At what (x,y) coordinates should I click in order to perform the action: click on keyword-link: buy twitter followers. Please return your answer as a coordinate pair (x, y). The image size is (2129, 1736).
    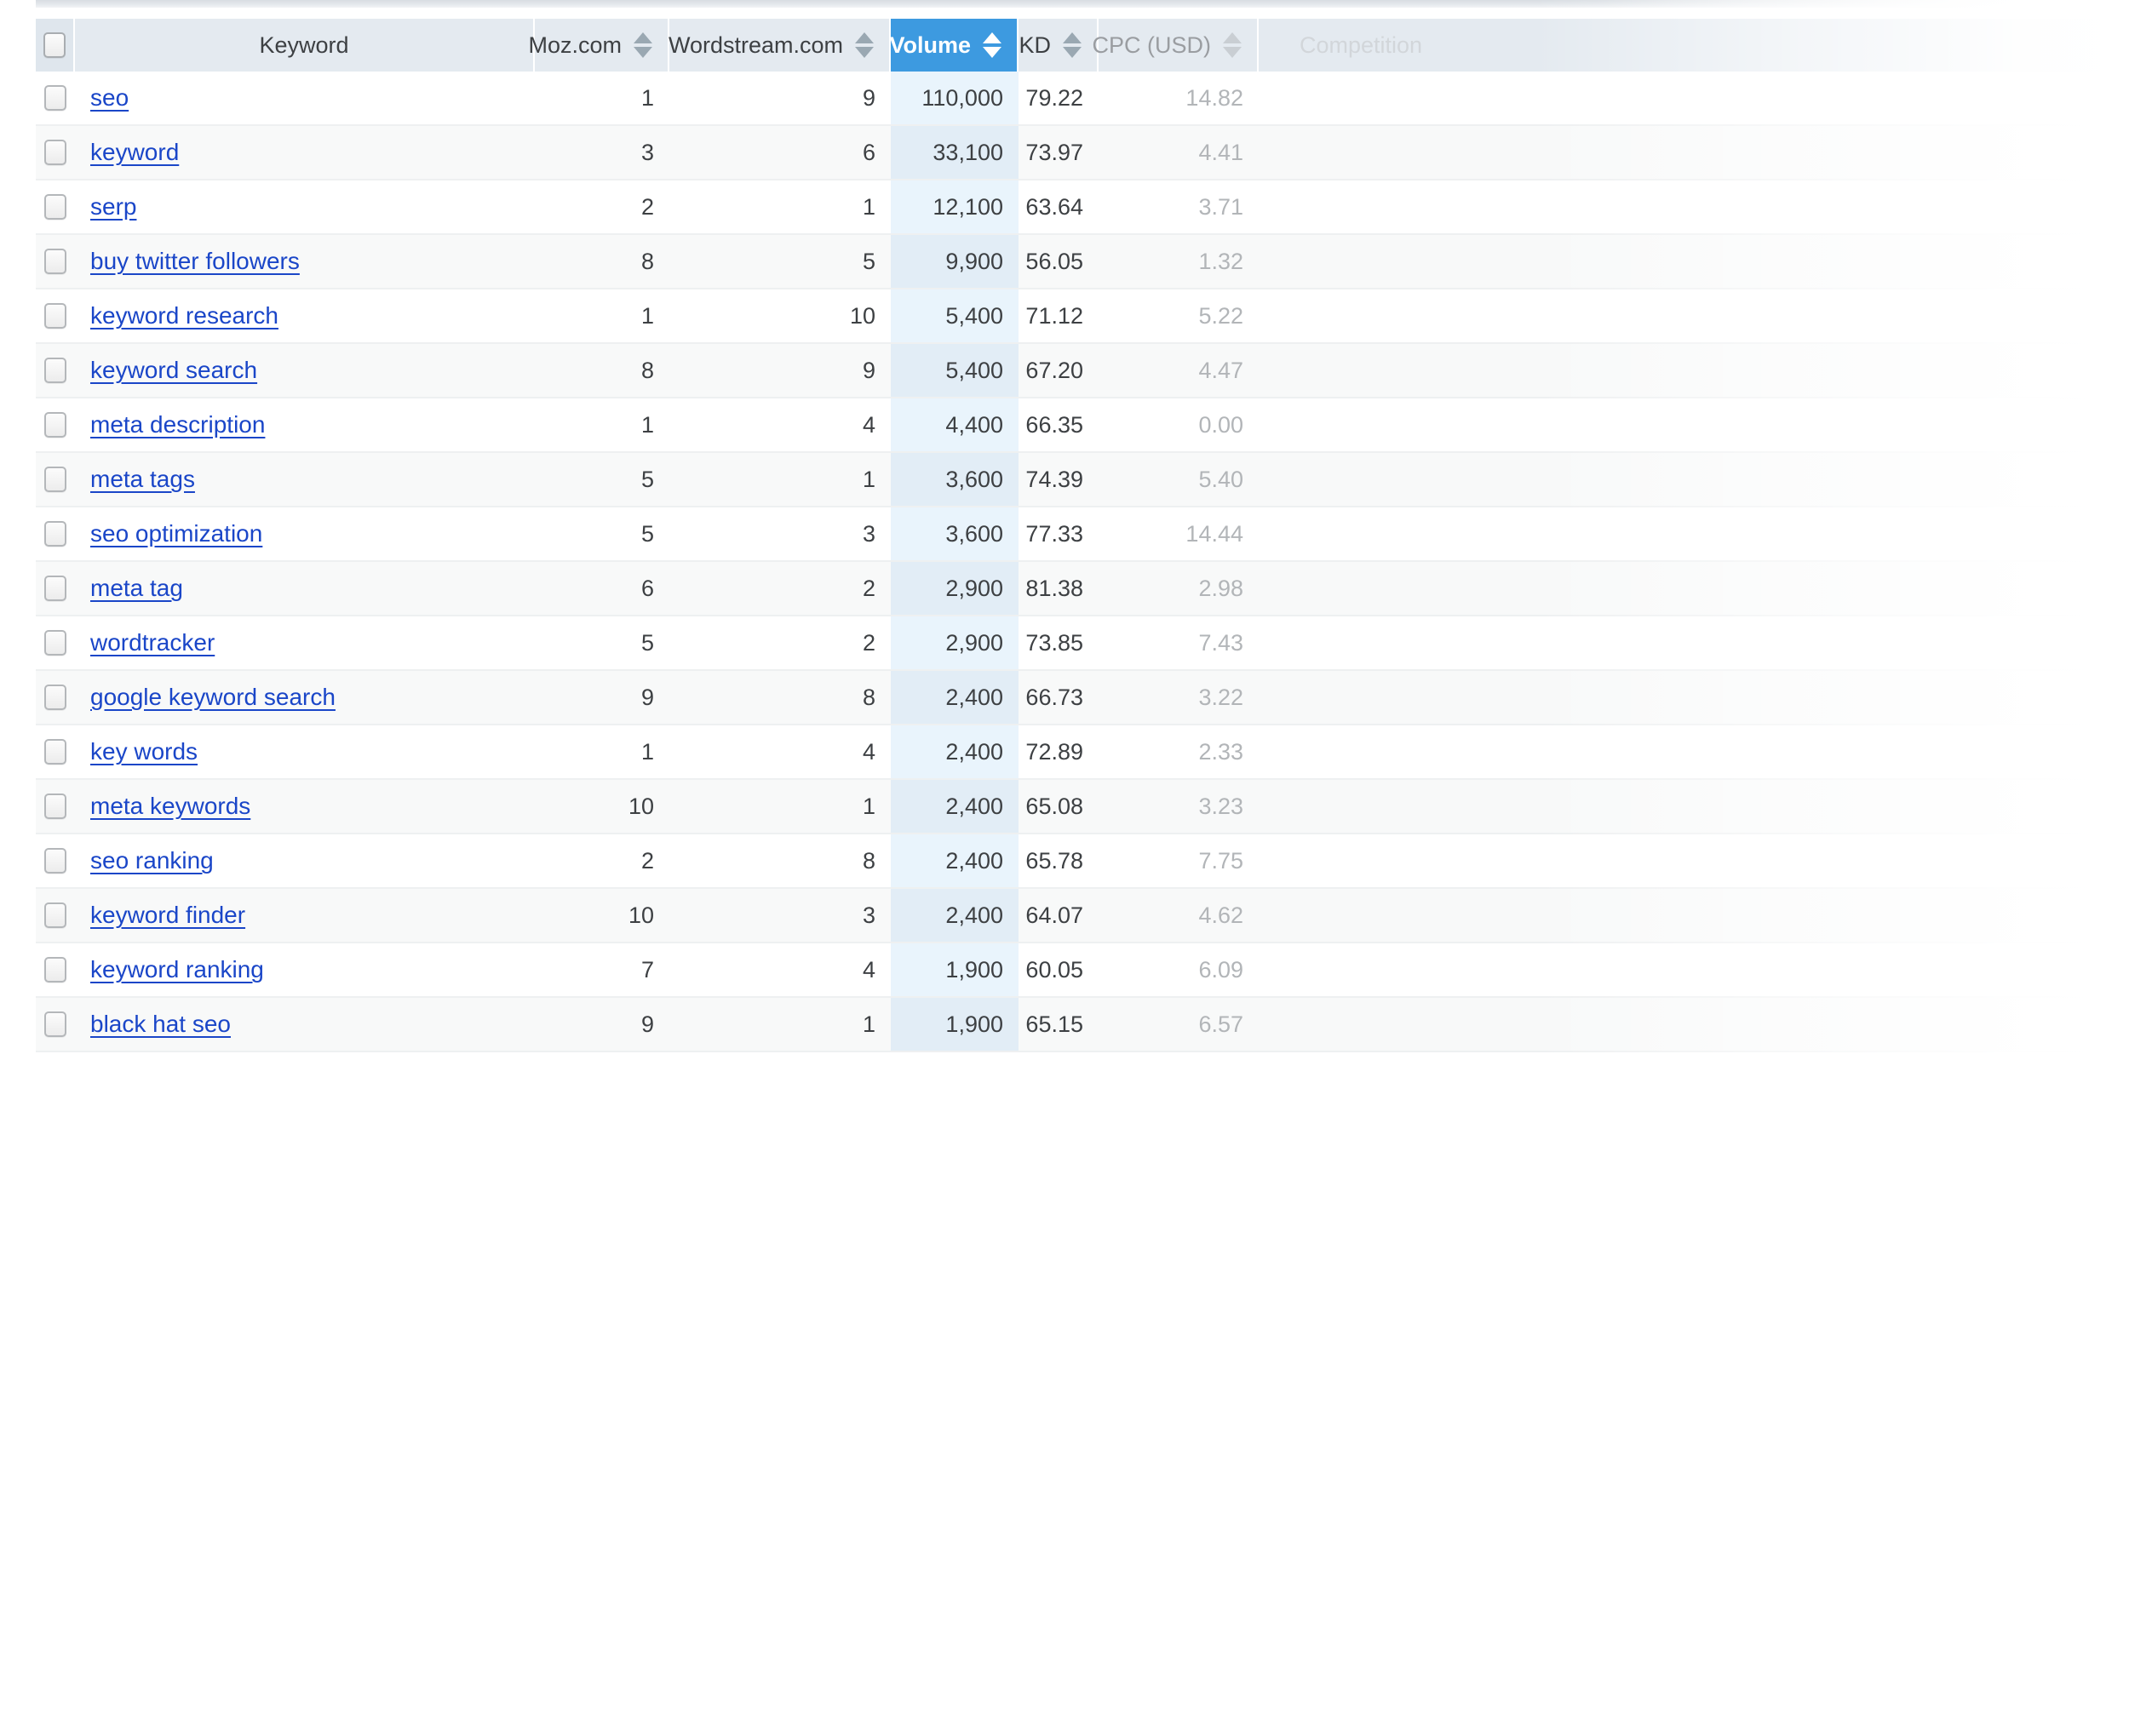
    Looking at the image, I should click on (195, 261).